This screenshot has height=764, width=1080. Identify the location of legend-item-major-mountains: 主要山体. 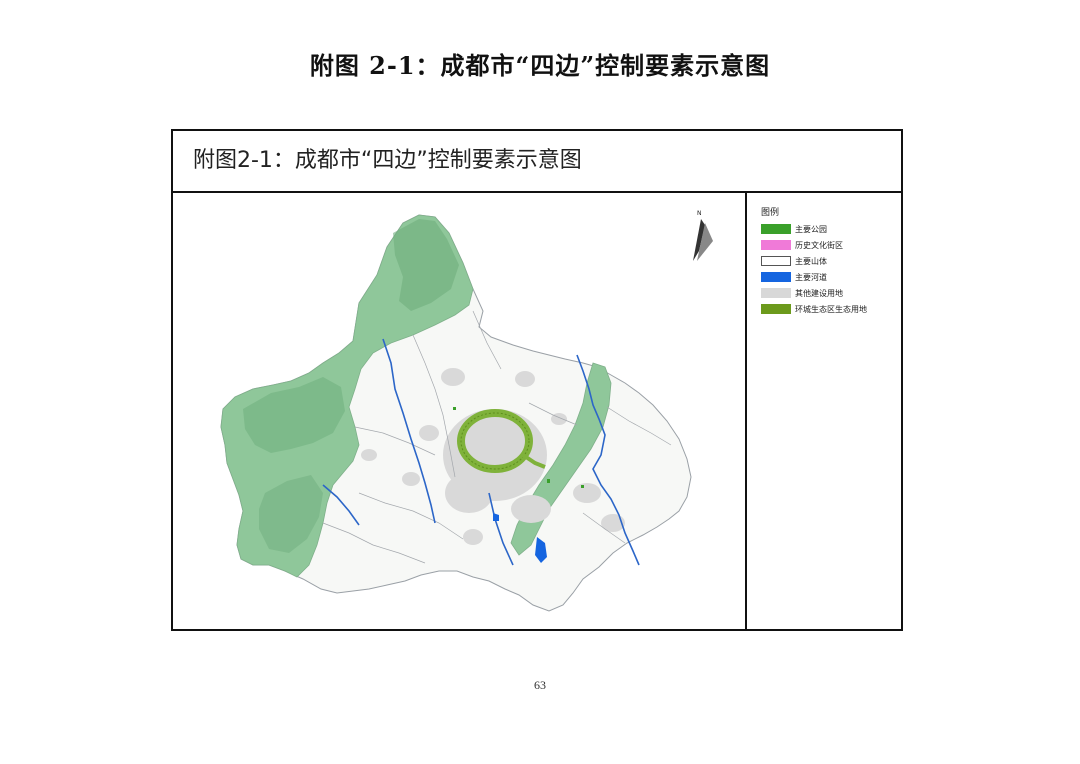
(794, 261).